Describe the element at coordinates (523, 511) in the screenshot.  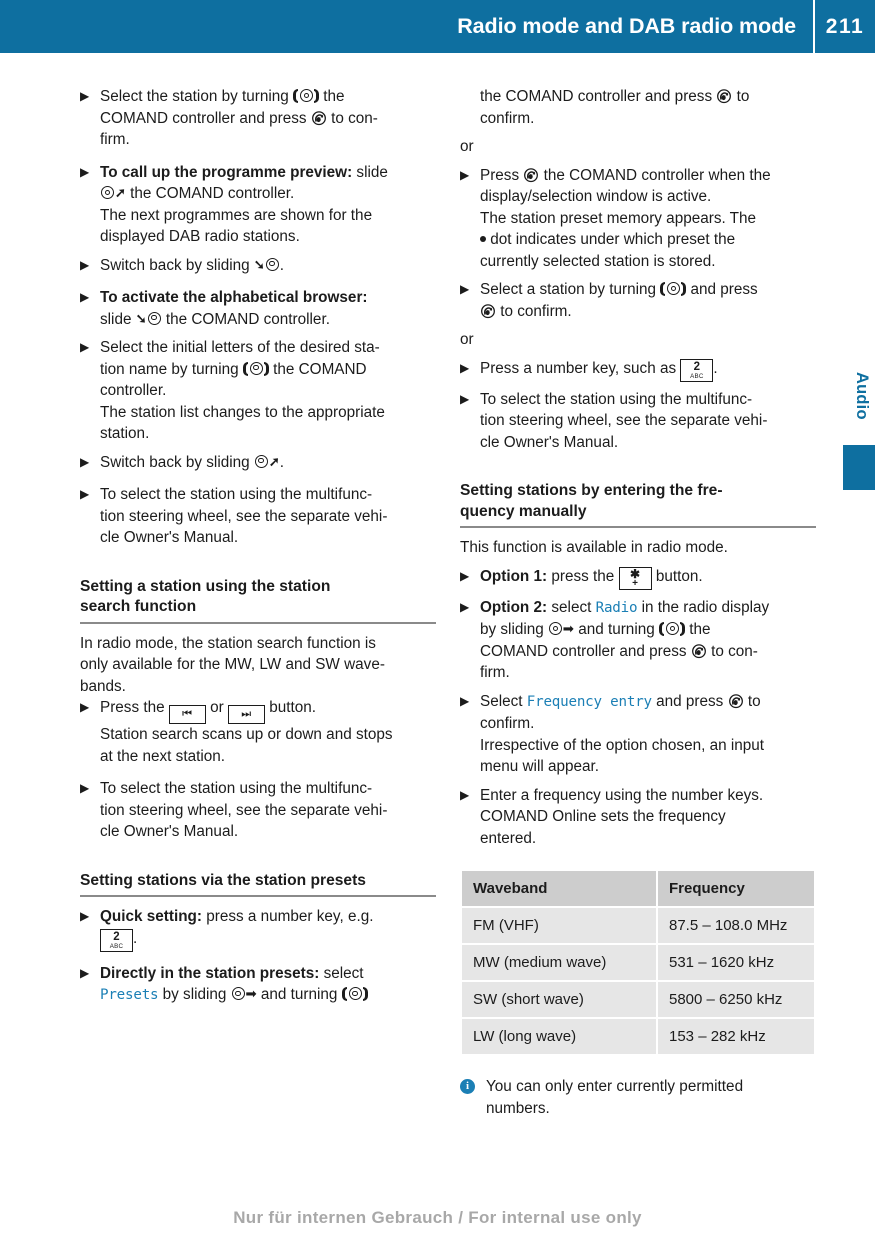
I see `section-heading-line2: quency manually` at that location.